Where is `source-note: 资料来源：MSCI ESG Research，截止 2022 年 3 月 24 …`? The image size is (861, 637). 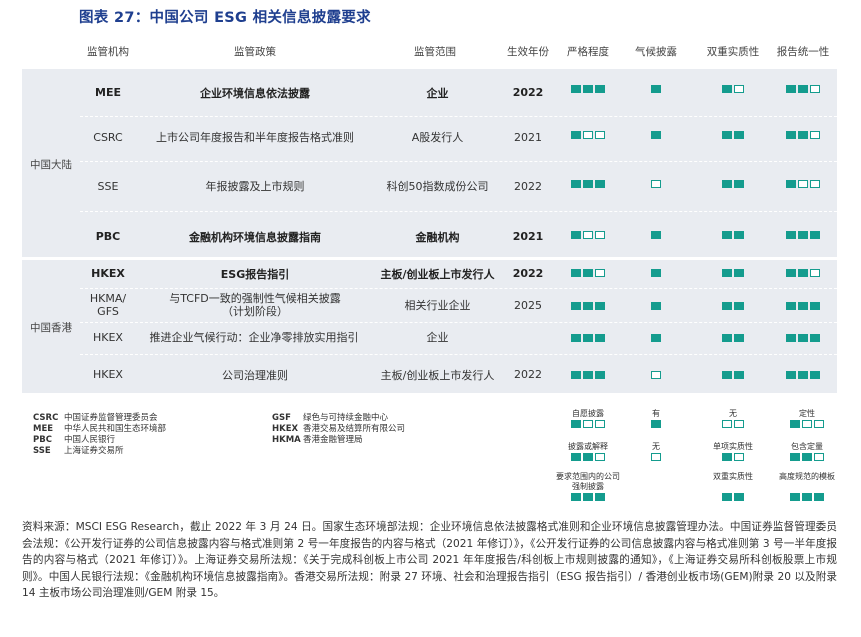
source-note: 资料来源：MSCI ESG Research，截止 2022 年 3 月 24 … is located at coordinates (429, 560).